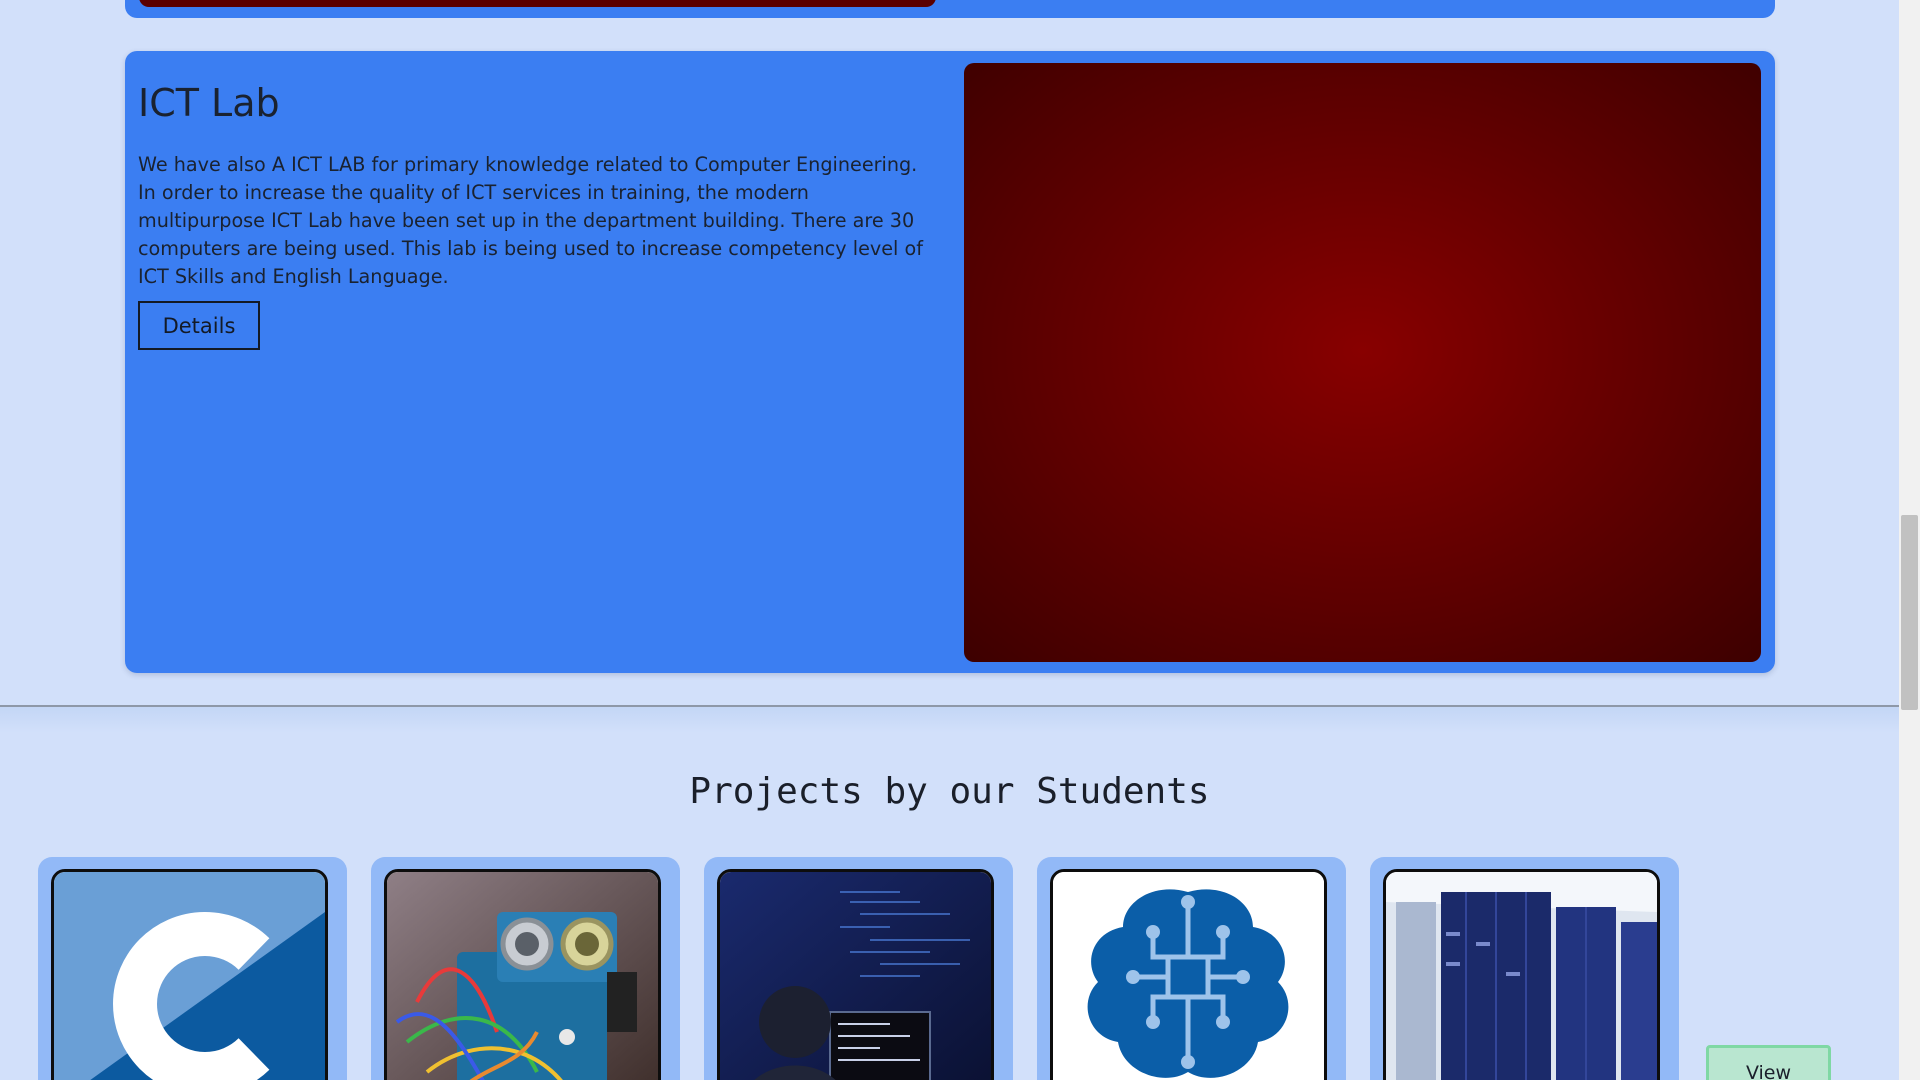  I want to click on projects-heading: Projects by our Students, so click(949, 791).